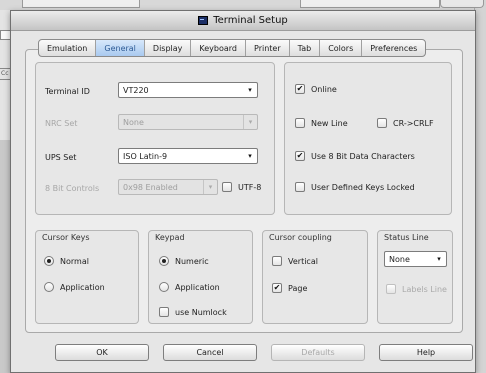 Image resolution: width=486 pixels, height=373 pixels. What do you see at coordinates (81, 4) in the screenshot?
I see `background-app-field` at bounding box center [81, 4].